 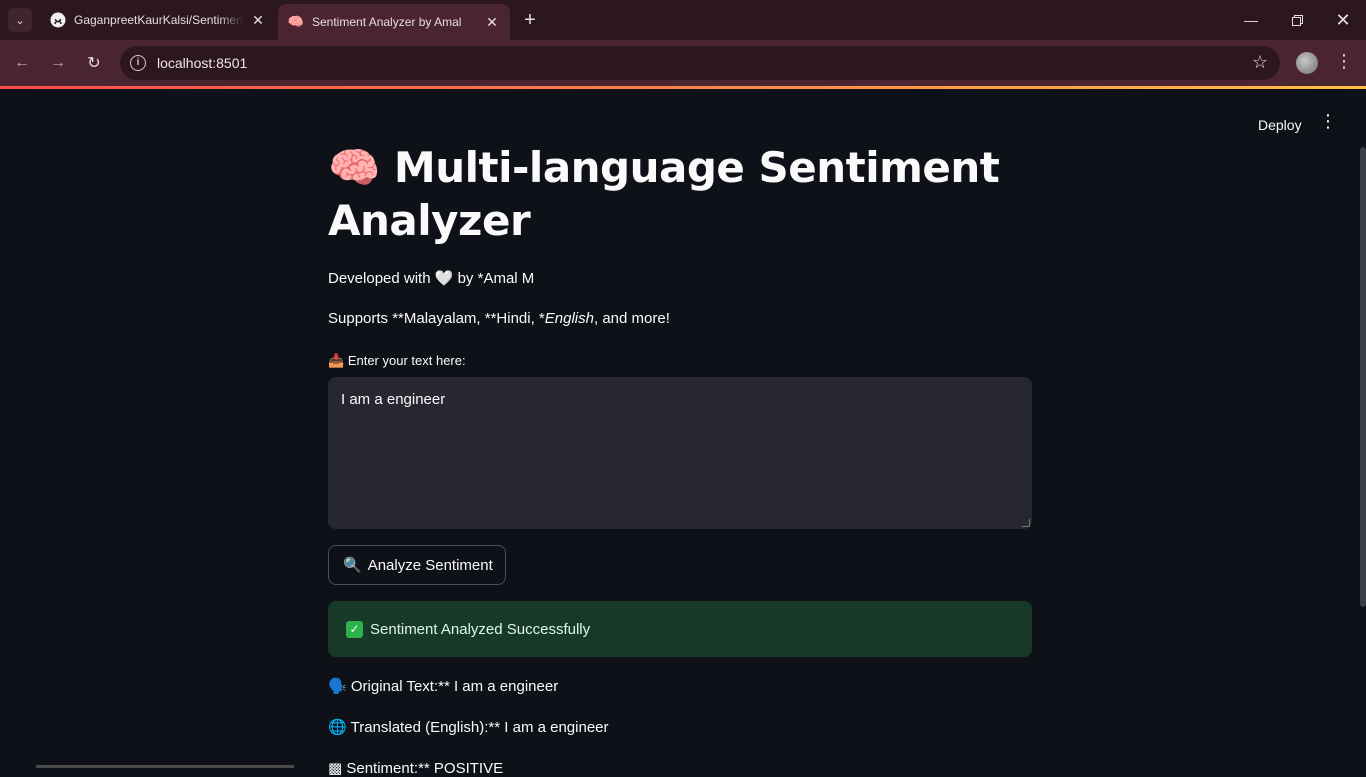 I want to click on chart-icon: ▩, so click(x=335, y=768).